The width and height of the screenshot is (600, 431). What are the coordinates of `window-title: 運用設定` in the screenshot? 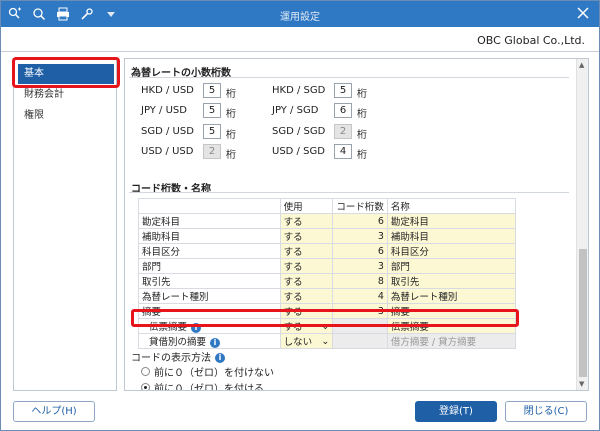 It's located at (300, 17).